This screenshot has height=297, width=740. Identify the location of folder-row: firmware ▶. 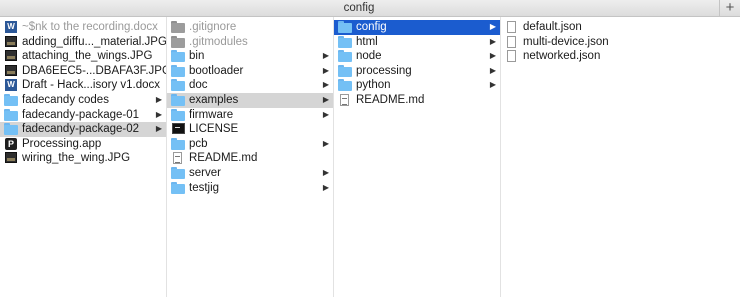
(250, 115).